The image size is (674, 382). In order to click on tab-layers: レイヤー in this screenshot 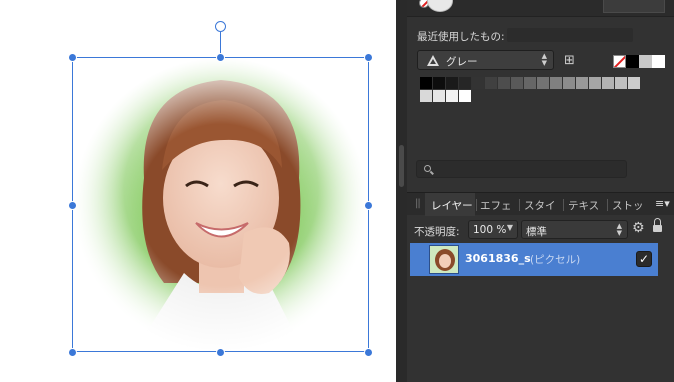, I will do `click(452, 205)`.